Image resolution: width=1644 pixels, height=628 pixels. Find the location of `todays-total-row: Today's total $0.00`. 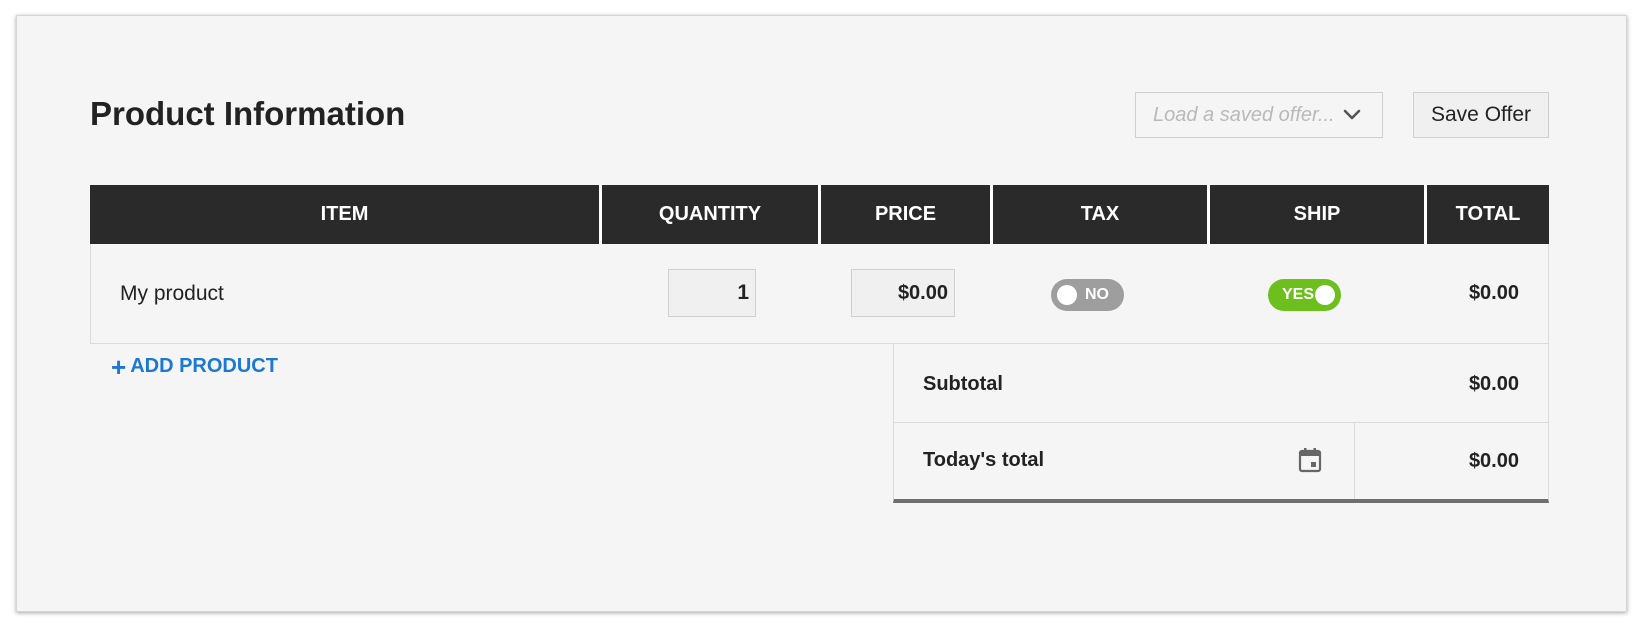

todays-total-row: Today's total $0.00 is located at coordinates (1221, 461).